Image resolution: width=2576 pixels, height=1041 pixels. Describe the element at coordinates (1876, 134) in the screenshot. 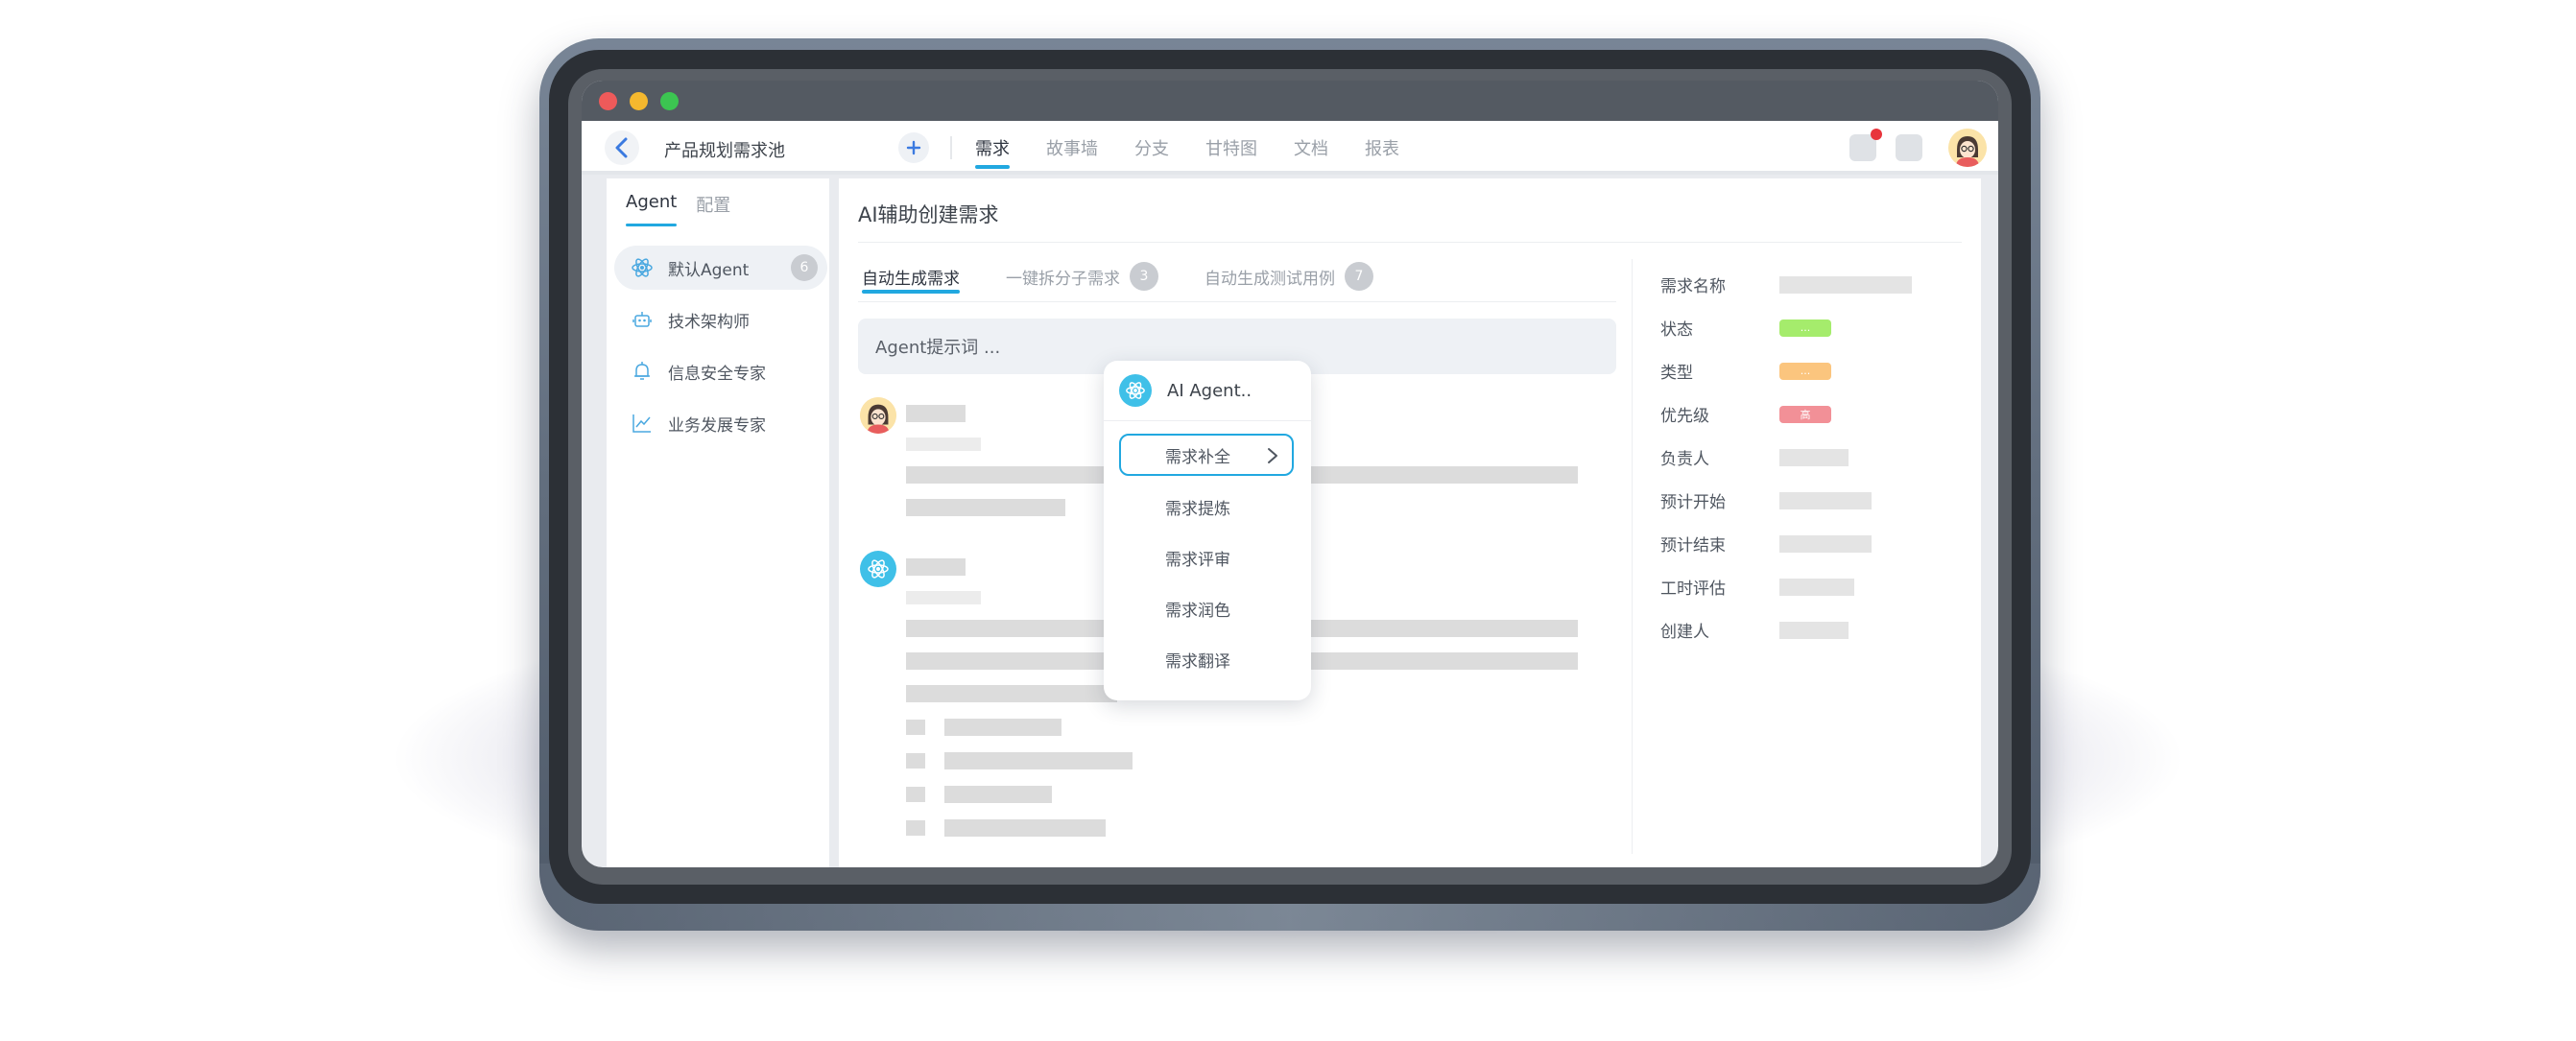

I see `notification-dot` at that location.